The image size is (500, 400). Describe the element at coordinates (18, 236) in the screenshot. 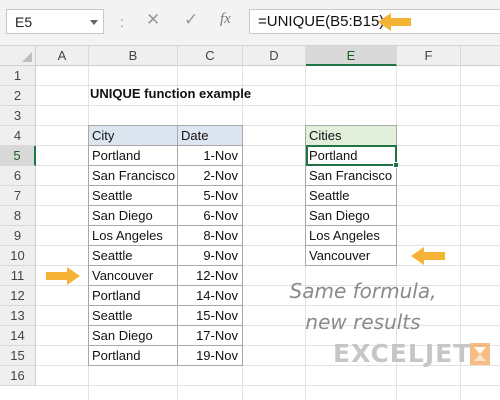

I see `row-header-9: 9` at that location.